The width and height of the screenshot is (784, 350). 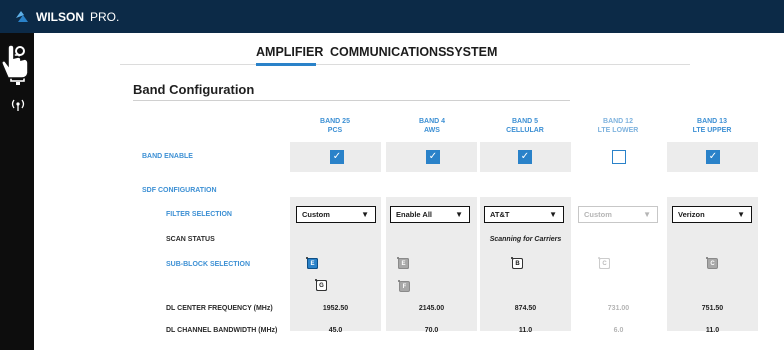 I want to click on sub-block-button: F, so click(x=404, y=286).